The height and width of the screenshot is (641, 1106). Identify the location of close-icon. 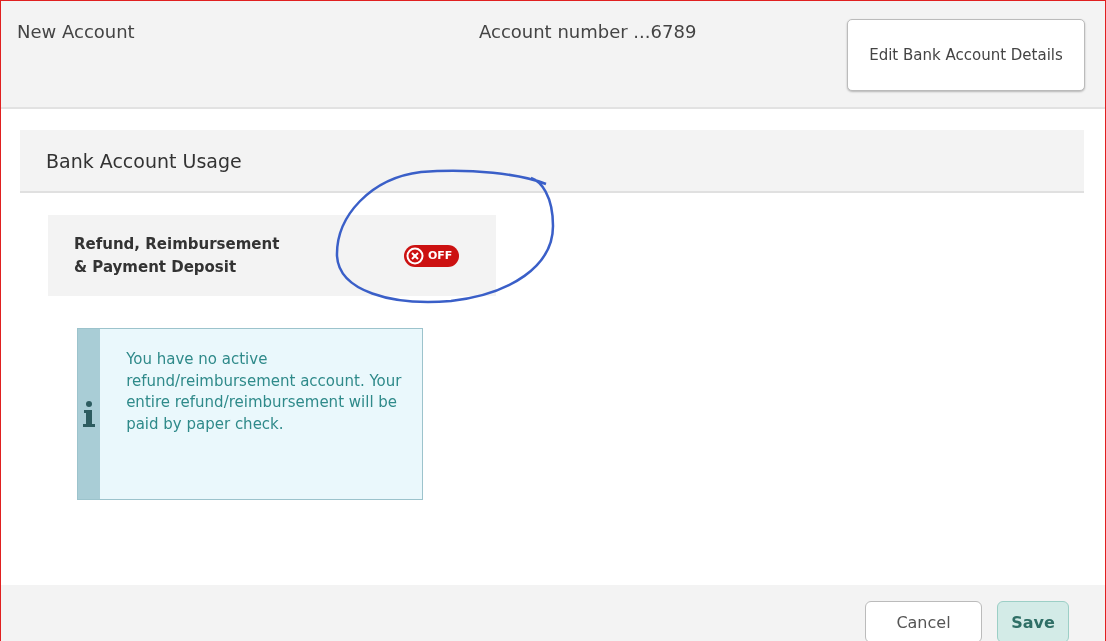
(415, 255).